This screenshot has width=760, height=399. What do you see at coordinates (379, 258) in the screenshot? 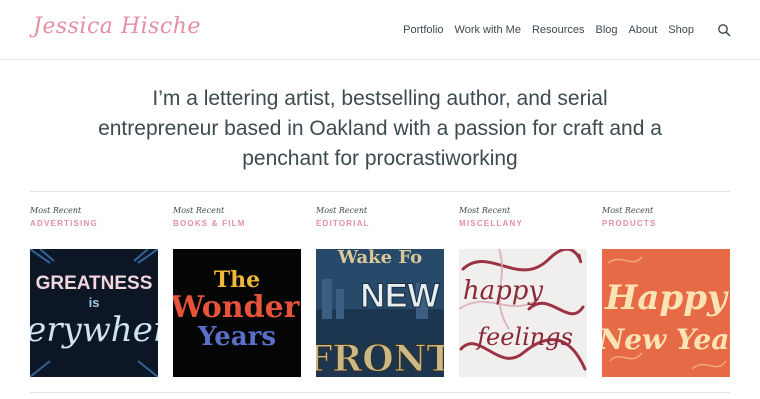
I see `thumb-text-1: Wake Fo` at bounding box center [379, 258].